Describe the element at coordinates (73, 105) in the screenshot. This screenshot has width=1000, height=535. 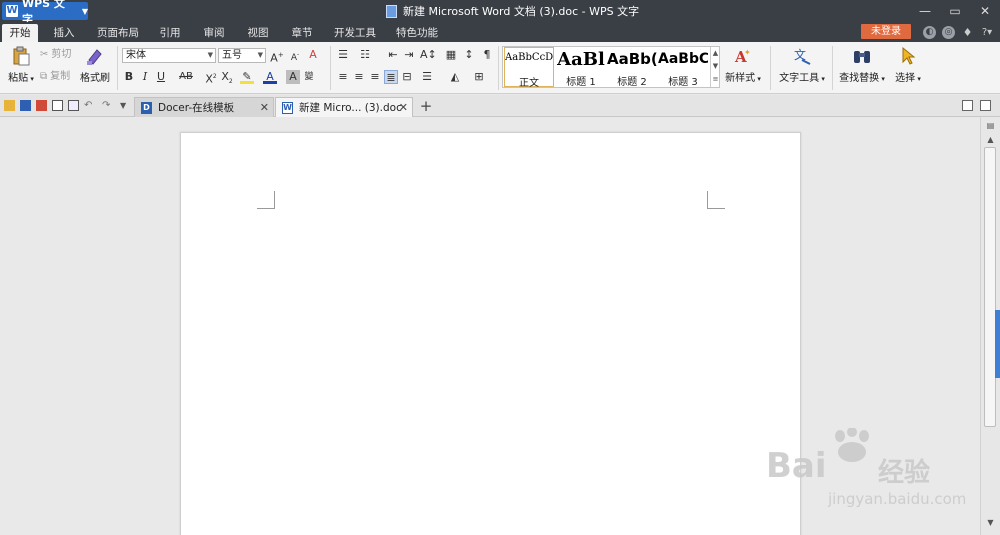
I see `print-preview-icon` at that location.